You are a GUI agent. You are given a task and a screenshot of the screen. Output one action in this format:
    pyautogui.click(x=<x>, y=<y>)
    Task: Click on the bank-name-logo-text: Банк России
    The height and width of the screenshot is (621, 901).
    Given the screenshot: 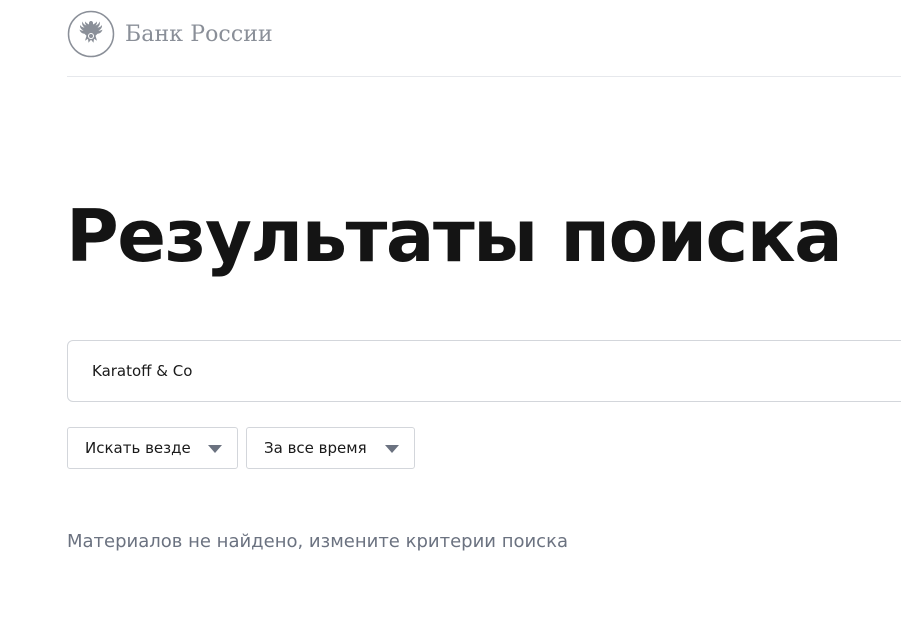 What is the action you would take?
    pyautogui.click(x=199, y=34)
    